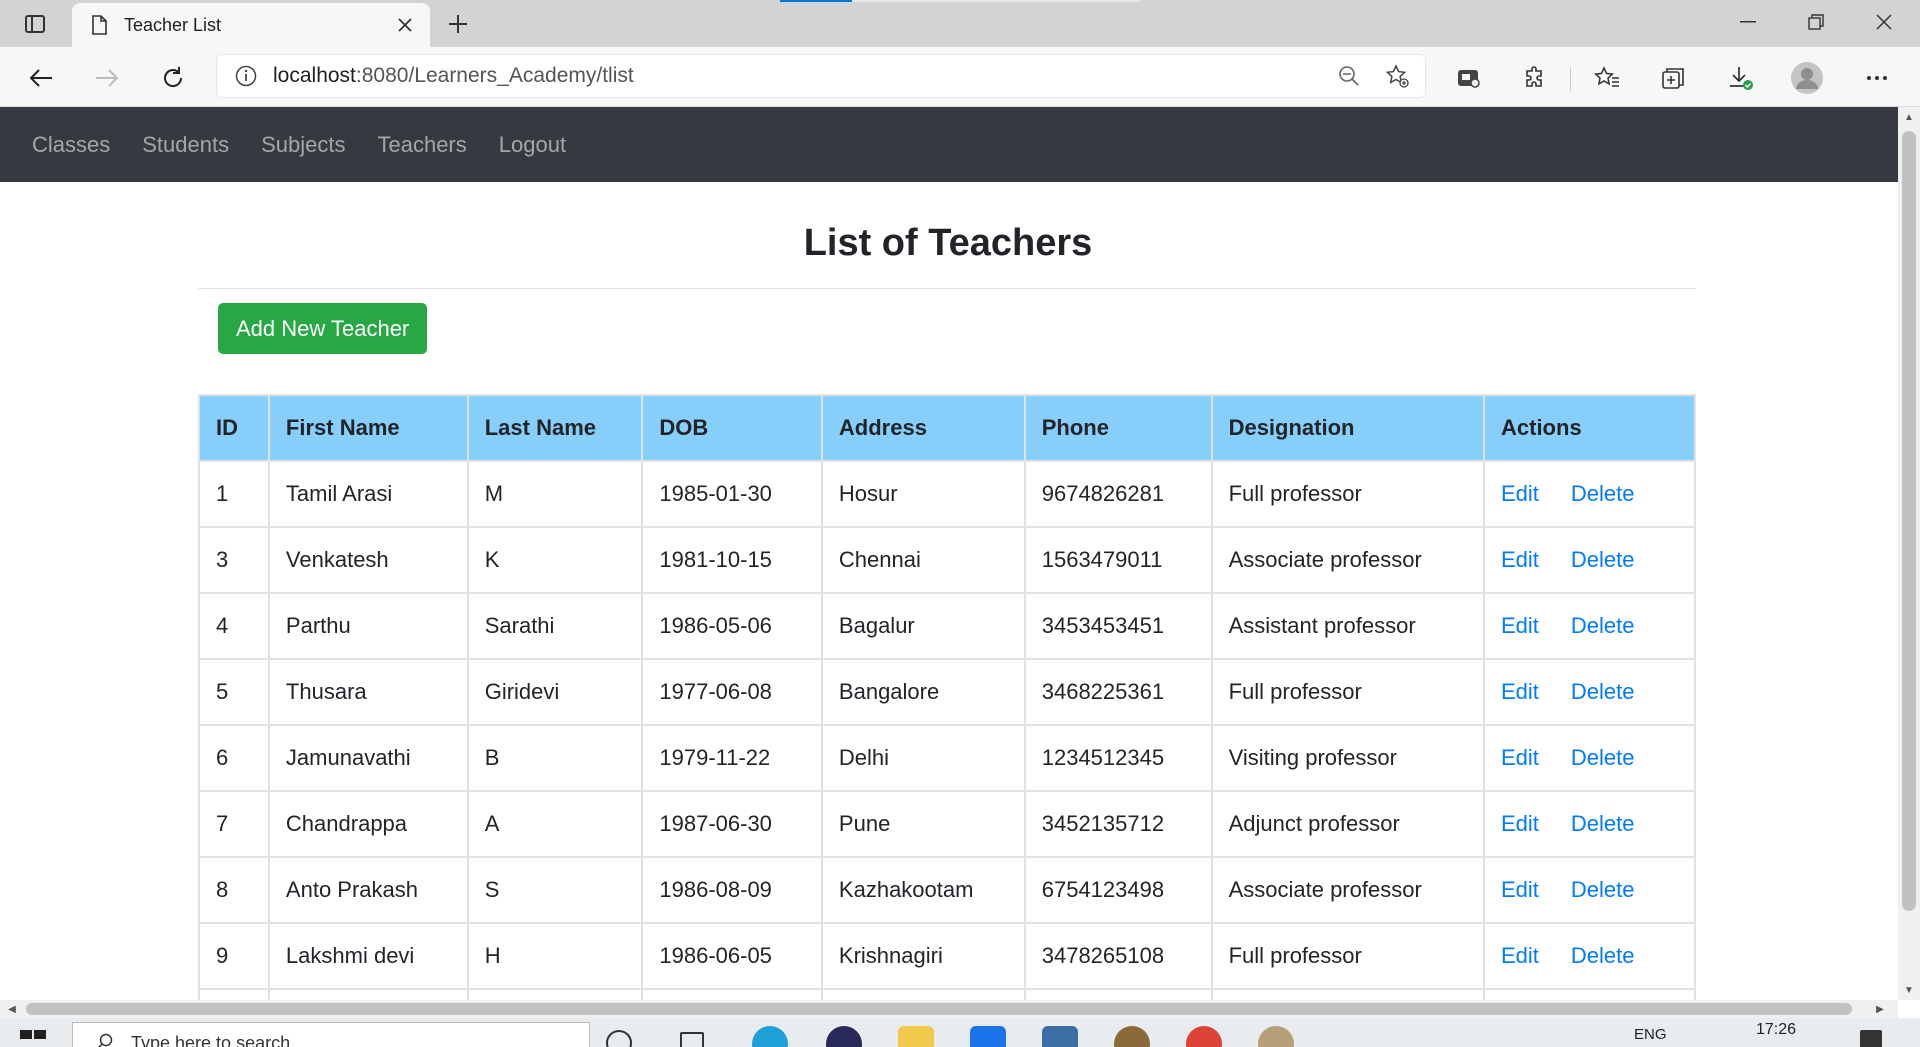  What do you see at coordinates (801, 76) in the screenshot?
I see `url-text: localhost:8080/Learners_Academy/tlist` at bounding box center [801, 76].